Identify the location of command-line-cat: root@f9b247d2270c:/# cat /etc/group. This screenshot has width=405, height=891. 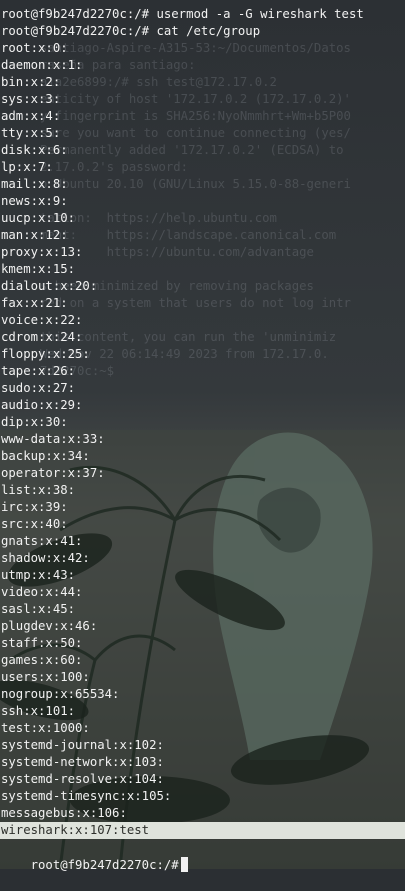
(131, 31).